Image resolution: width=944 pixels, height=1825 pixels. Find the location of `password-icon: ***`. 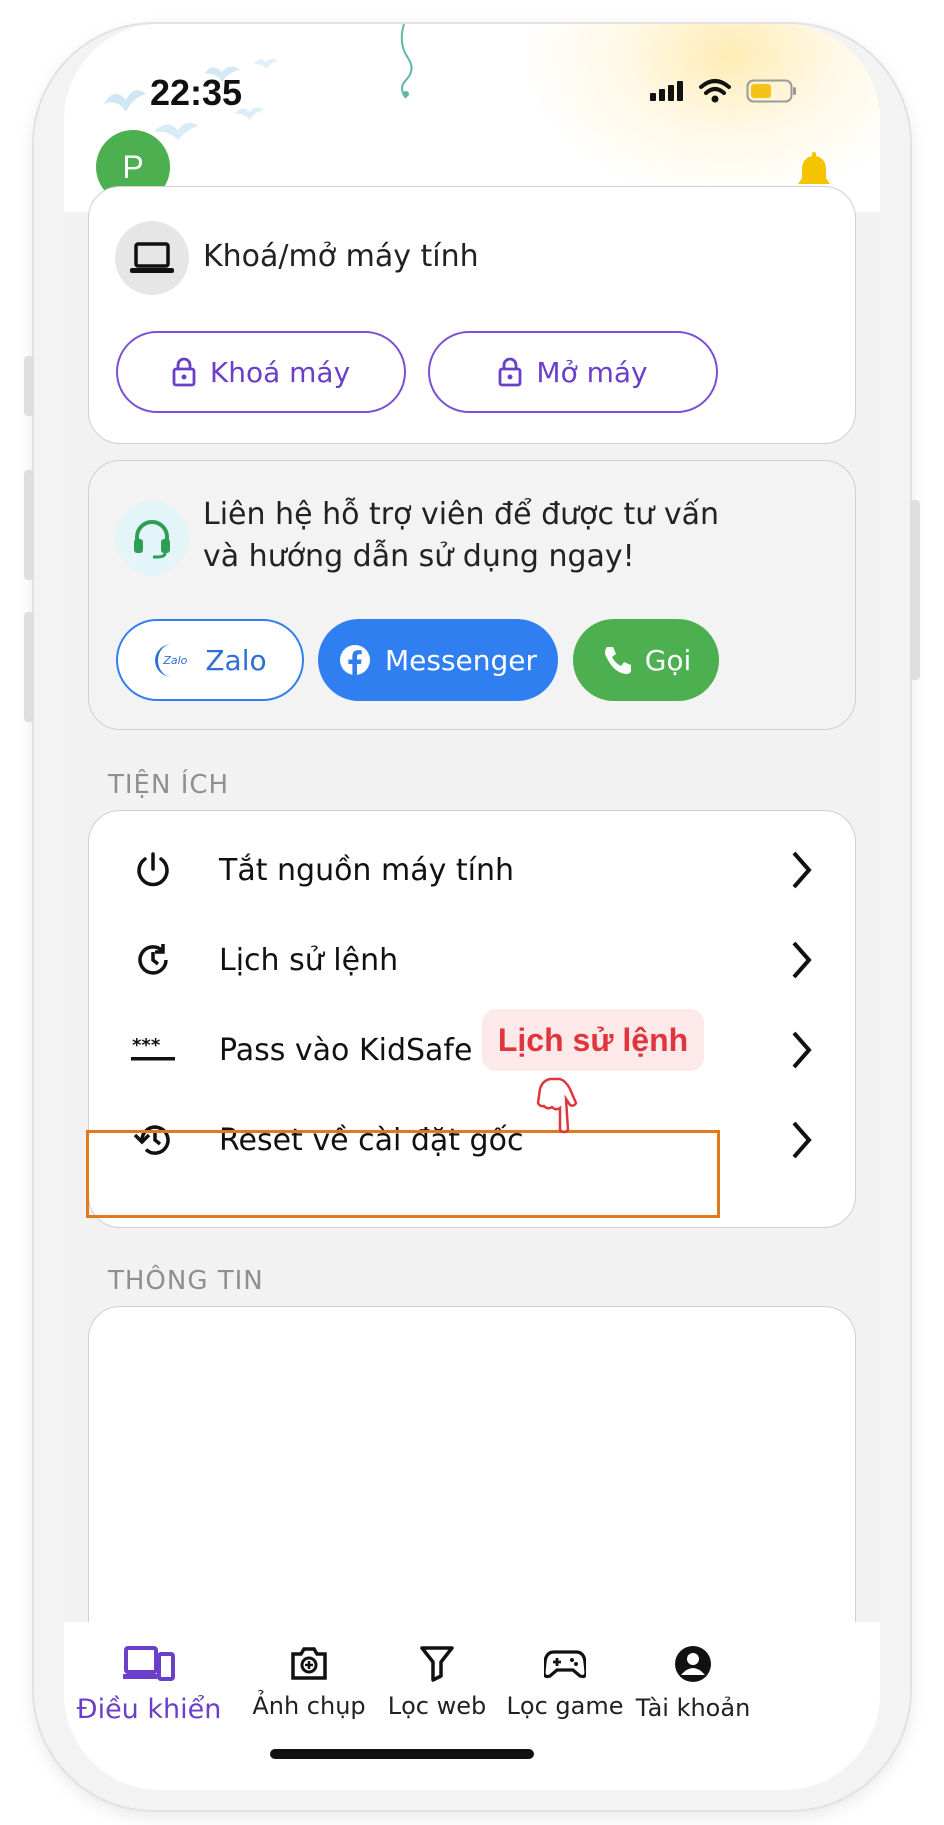

password-icon: *** is located at coordinates (153, 1048).